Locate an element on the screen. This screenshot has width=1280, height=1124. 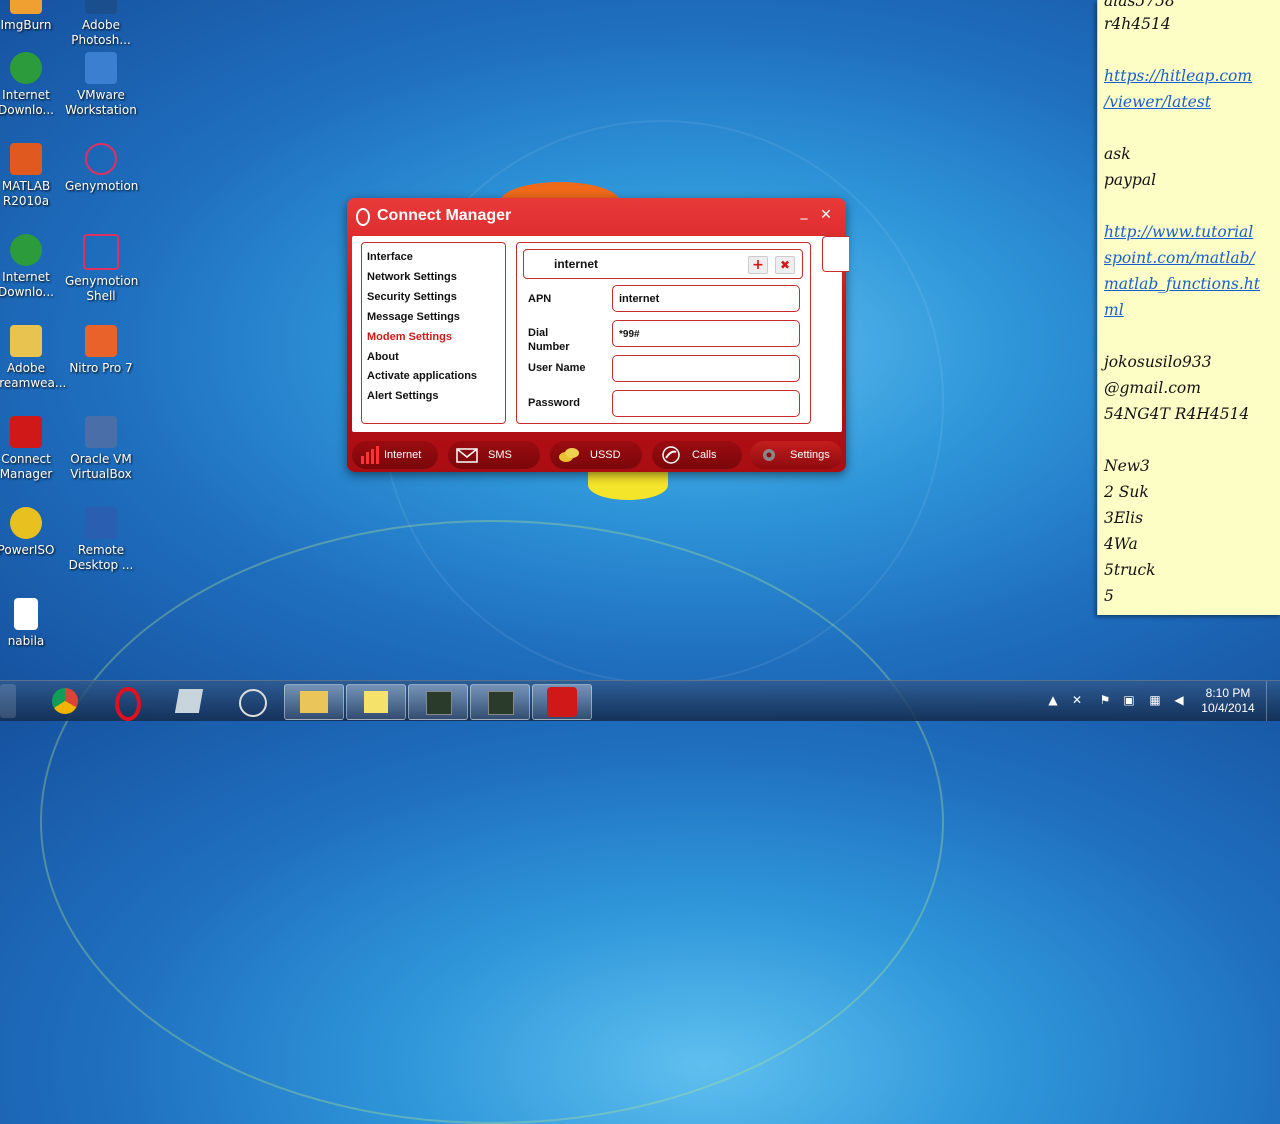
desktop-icon-virtualbox: Oracle VM VirtualBox is located at coordinates (101, 449).